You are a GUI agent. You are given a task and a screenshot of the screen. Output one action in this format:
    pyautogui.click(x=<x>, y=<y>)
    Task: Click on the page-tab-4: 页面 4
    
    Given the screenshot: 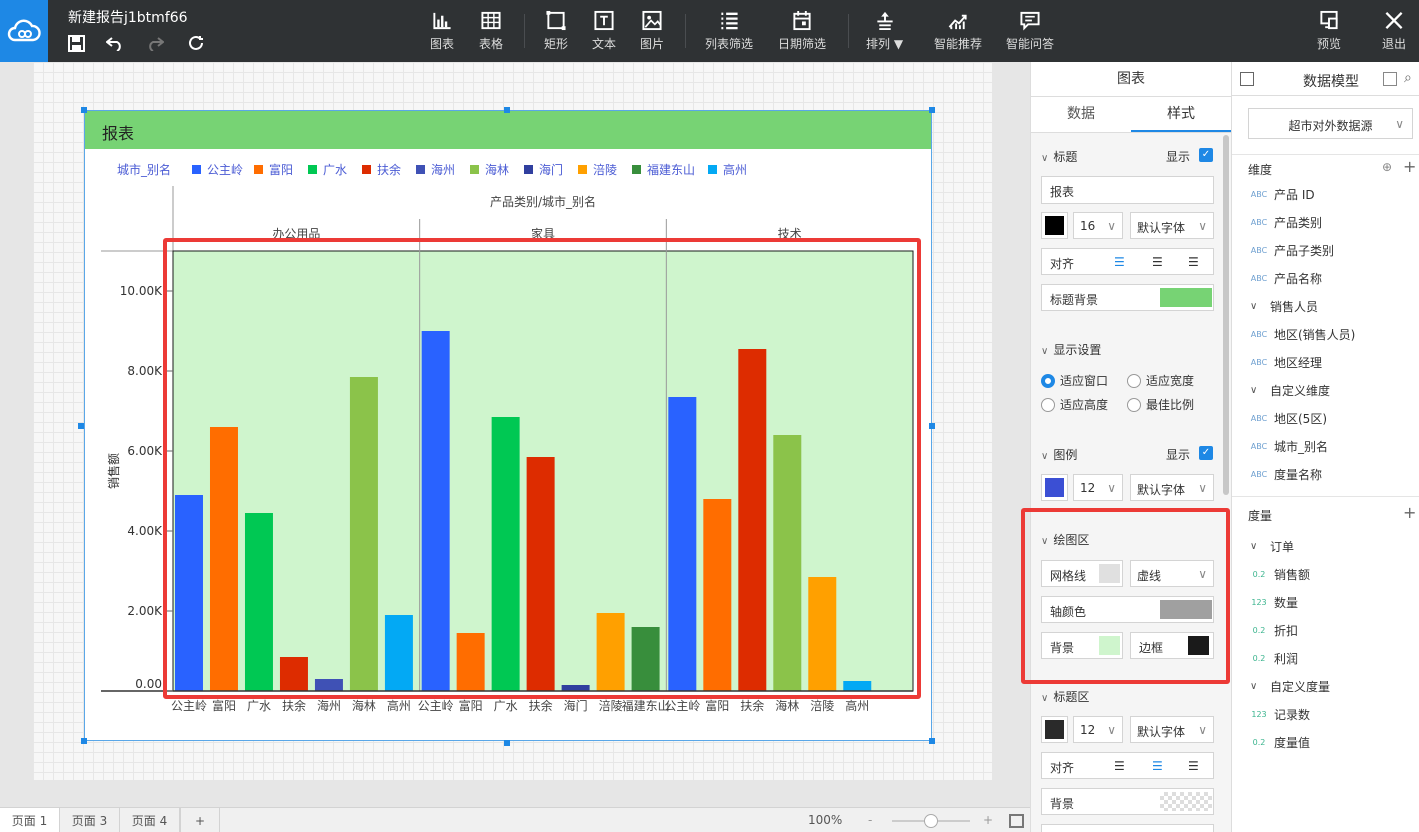 What is the action you would take?
    pyautogui.click(x=150, y=820)
    